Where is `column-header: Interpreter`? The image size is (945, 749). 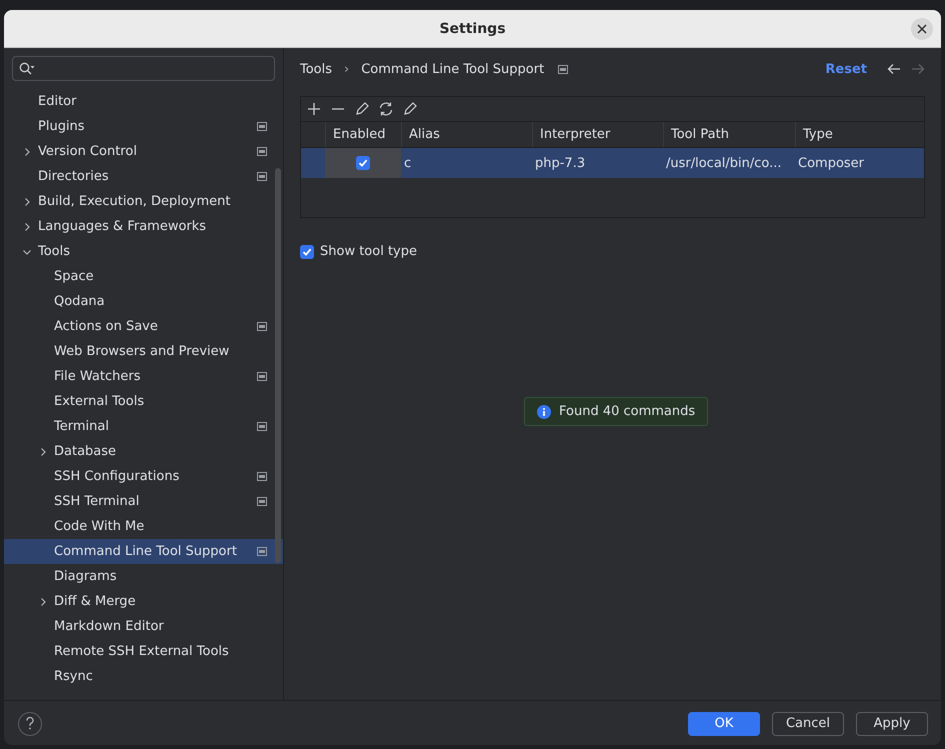 column-header: Interpreter is located at coordinates (597, 134).